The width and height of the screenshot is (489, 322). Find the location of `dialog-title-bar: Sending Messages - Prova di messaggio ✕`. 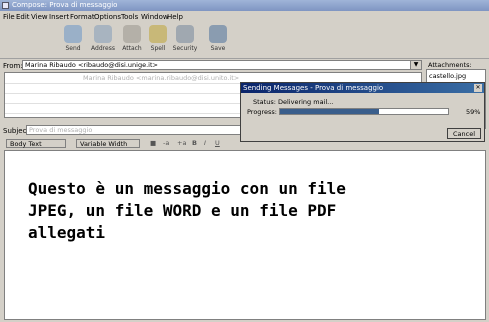

dialog-title-bar: Sending Messages - Prova di messaggio ✕ is located at coordinates (362, 88).